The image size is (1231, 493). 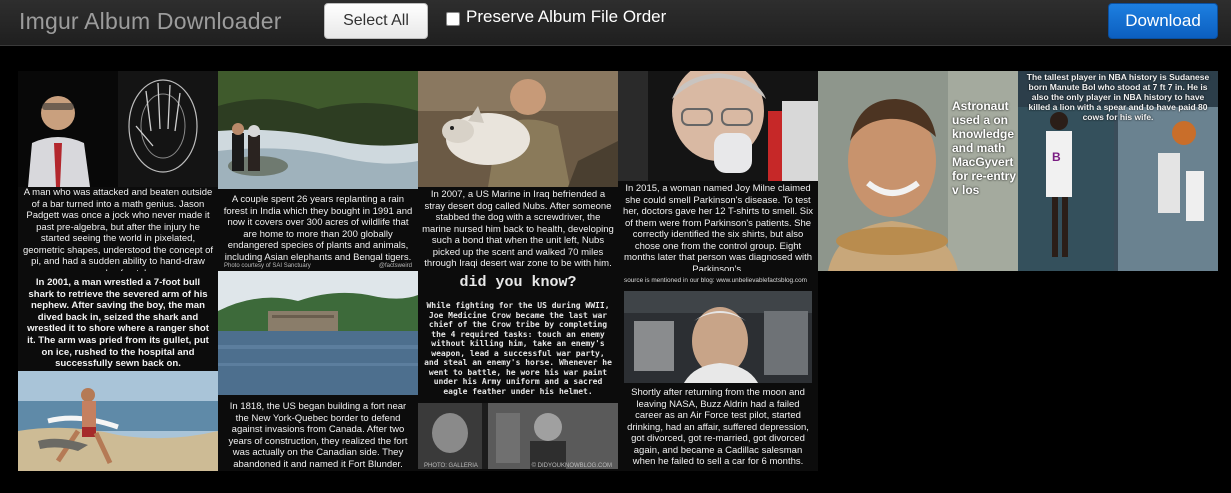 I want to click on svg-text: B, so click(x=1056, y=157).